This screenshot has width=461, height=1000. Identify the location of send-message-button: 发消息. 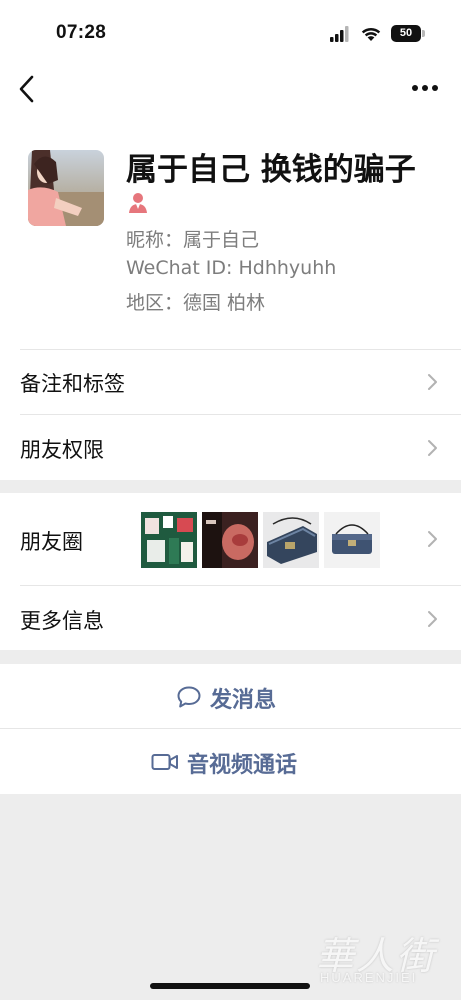
(230, 696).